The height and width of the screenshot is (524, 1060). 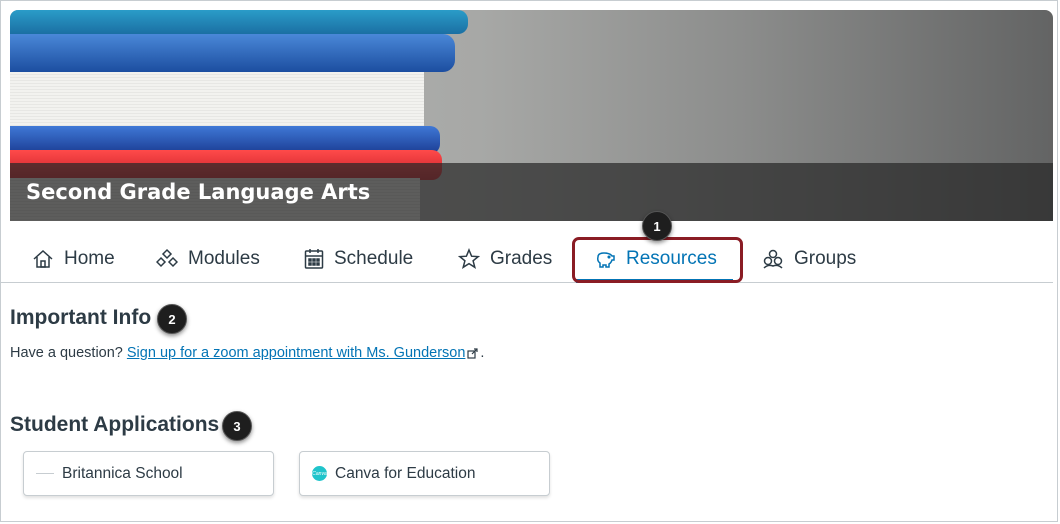 What do you see at coordinates (81, 317) in the screenshot?
I see `important-info-heading: Important Info` at bounding box center [81, 317].